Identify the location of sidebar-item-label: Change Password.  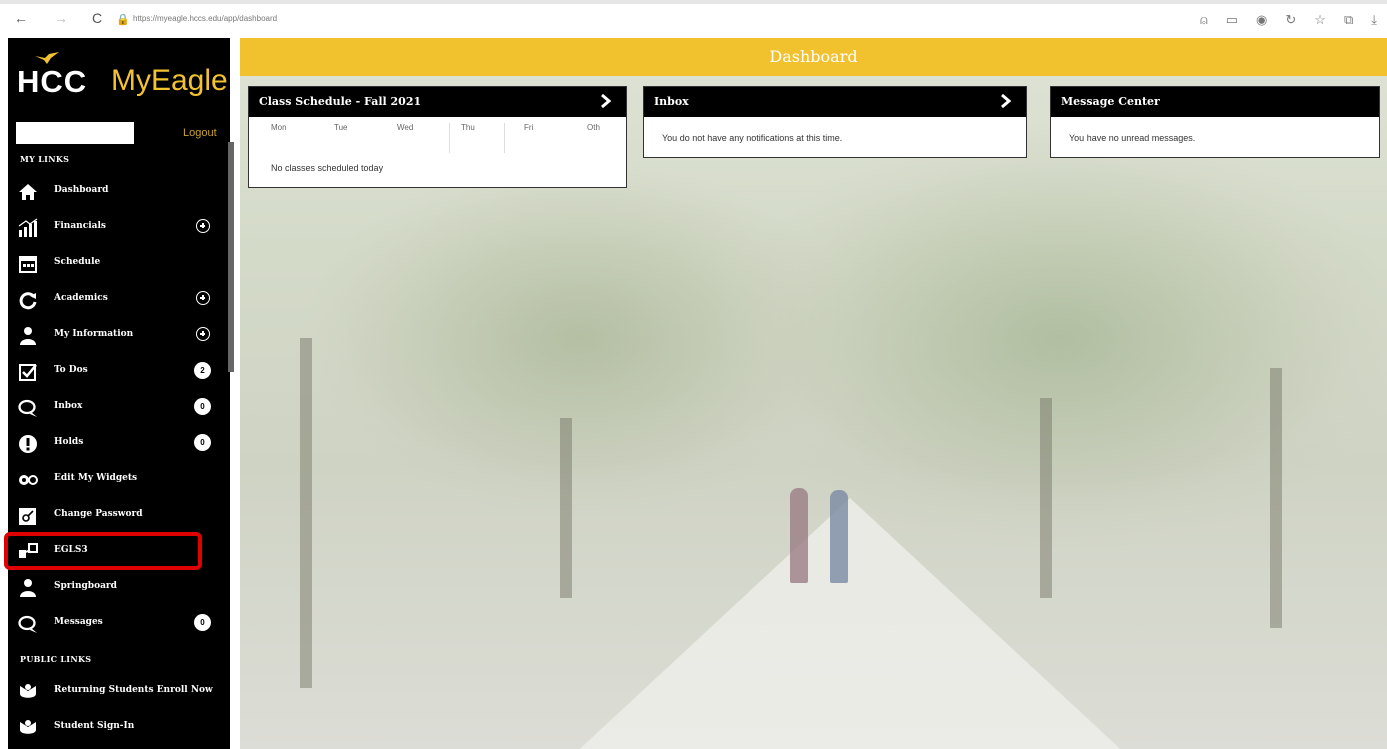
(98, 514).